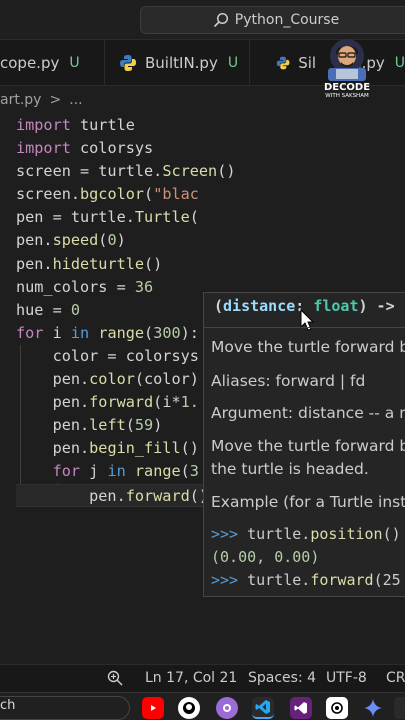 The image size is (405, 720). Describe the element at coordinates (102, 125) in the screenshot. I see `code-token: turtle` at that location.